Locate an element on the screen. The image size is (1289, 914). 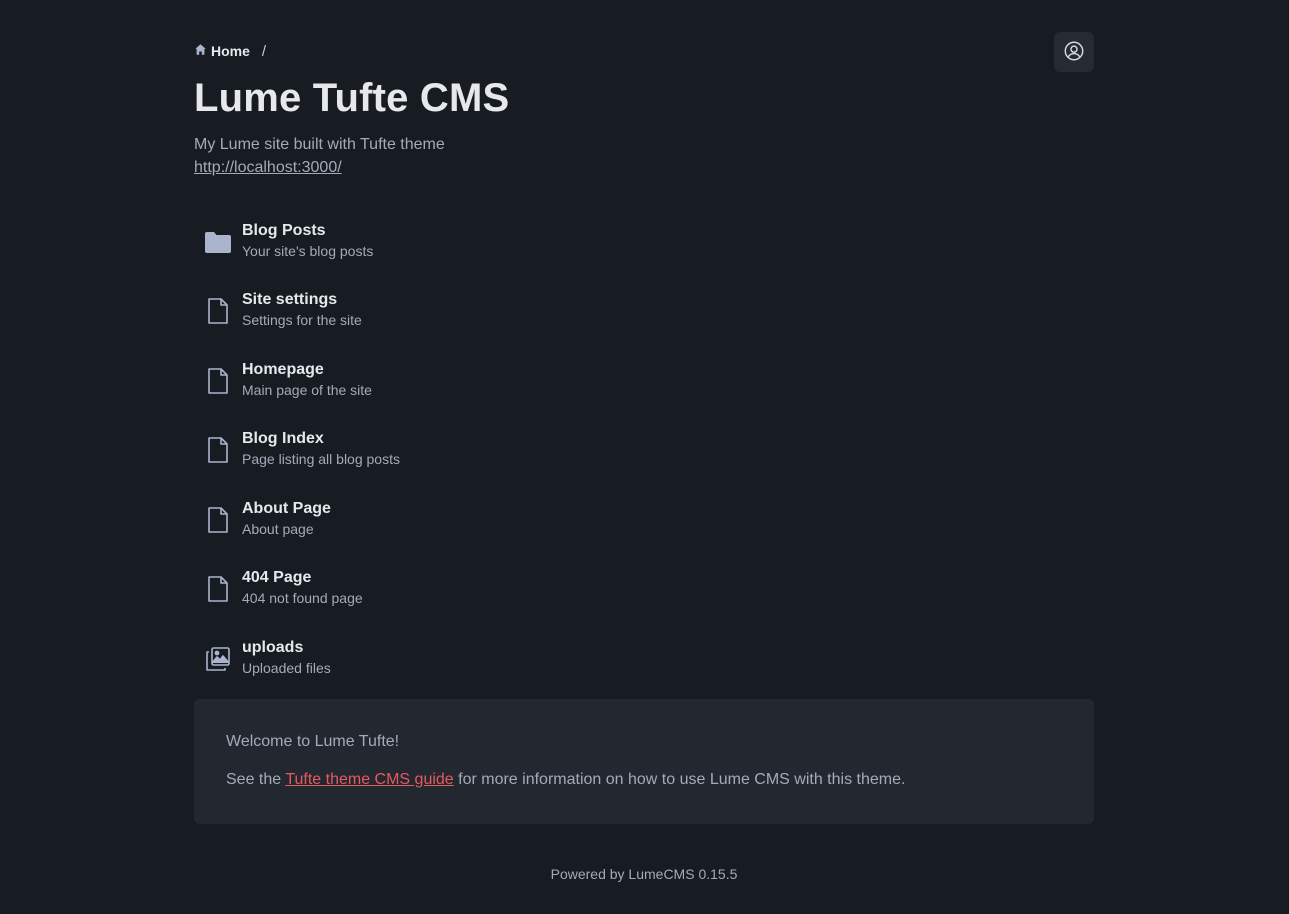
collection-label: Blog Index is located at coordinates (283, 439).